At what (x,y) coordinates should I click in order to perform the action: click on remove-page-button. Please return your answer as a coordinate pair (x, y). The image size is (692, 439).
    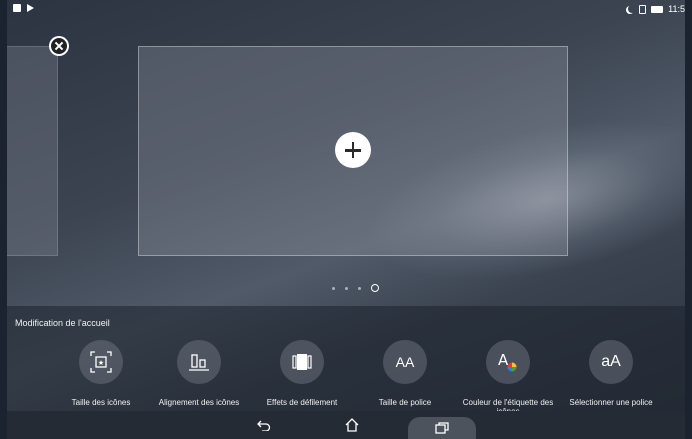
    Looking at the image, I should click on (59, 46).